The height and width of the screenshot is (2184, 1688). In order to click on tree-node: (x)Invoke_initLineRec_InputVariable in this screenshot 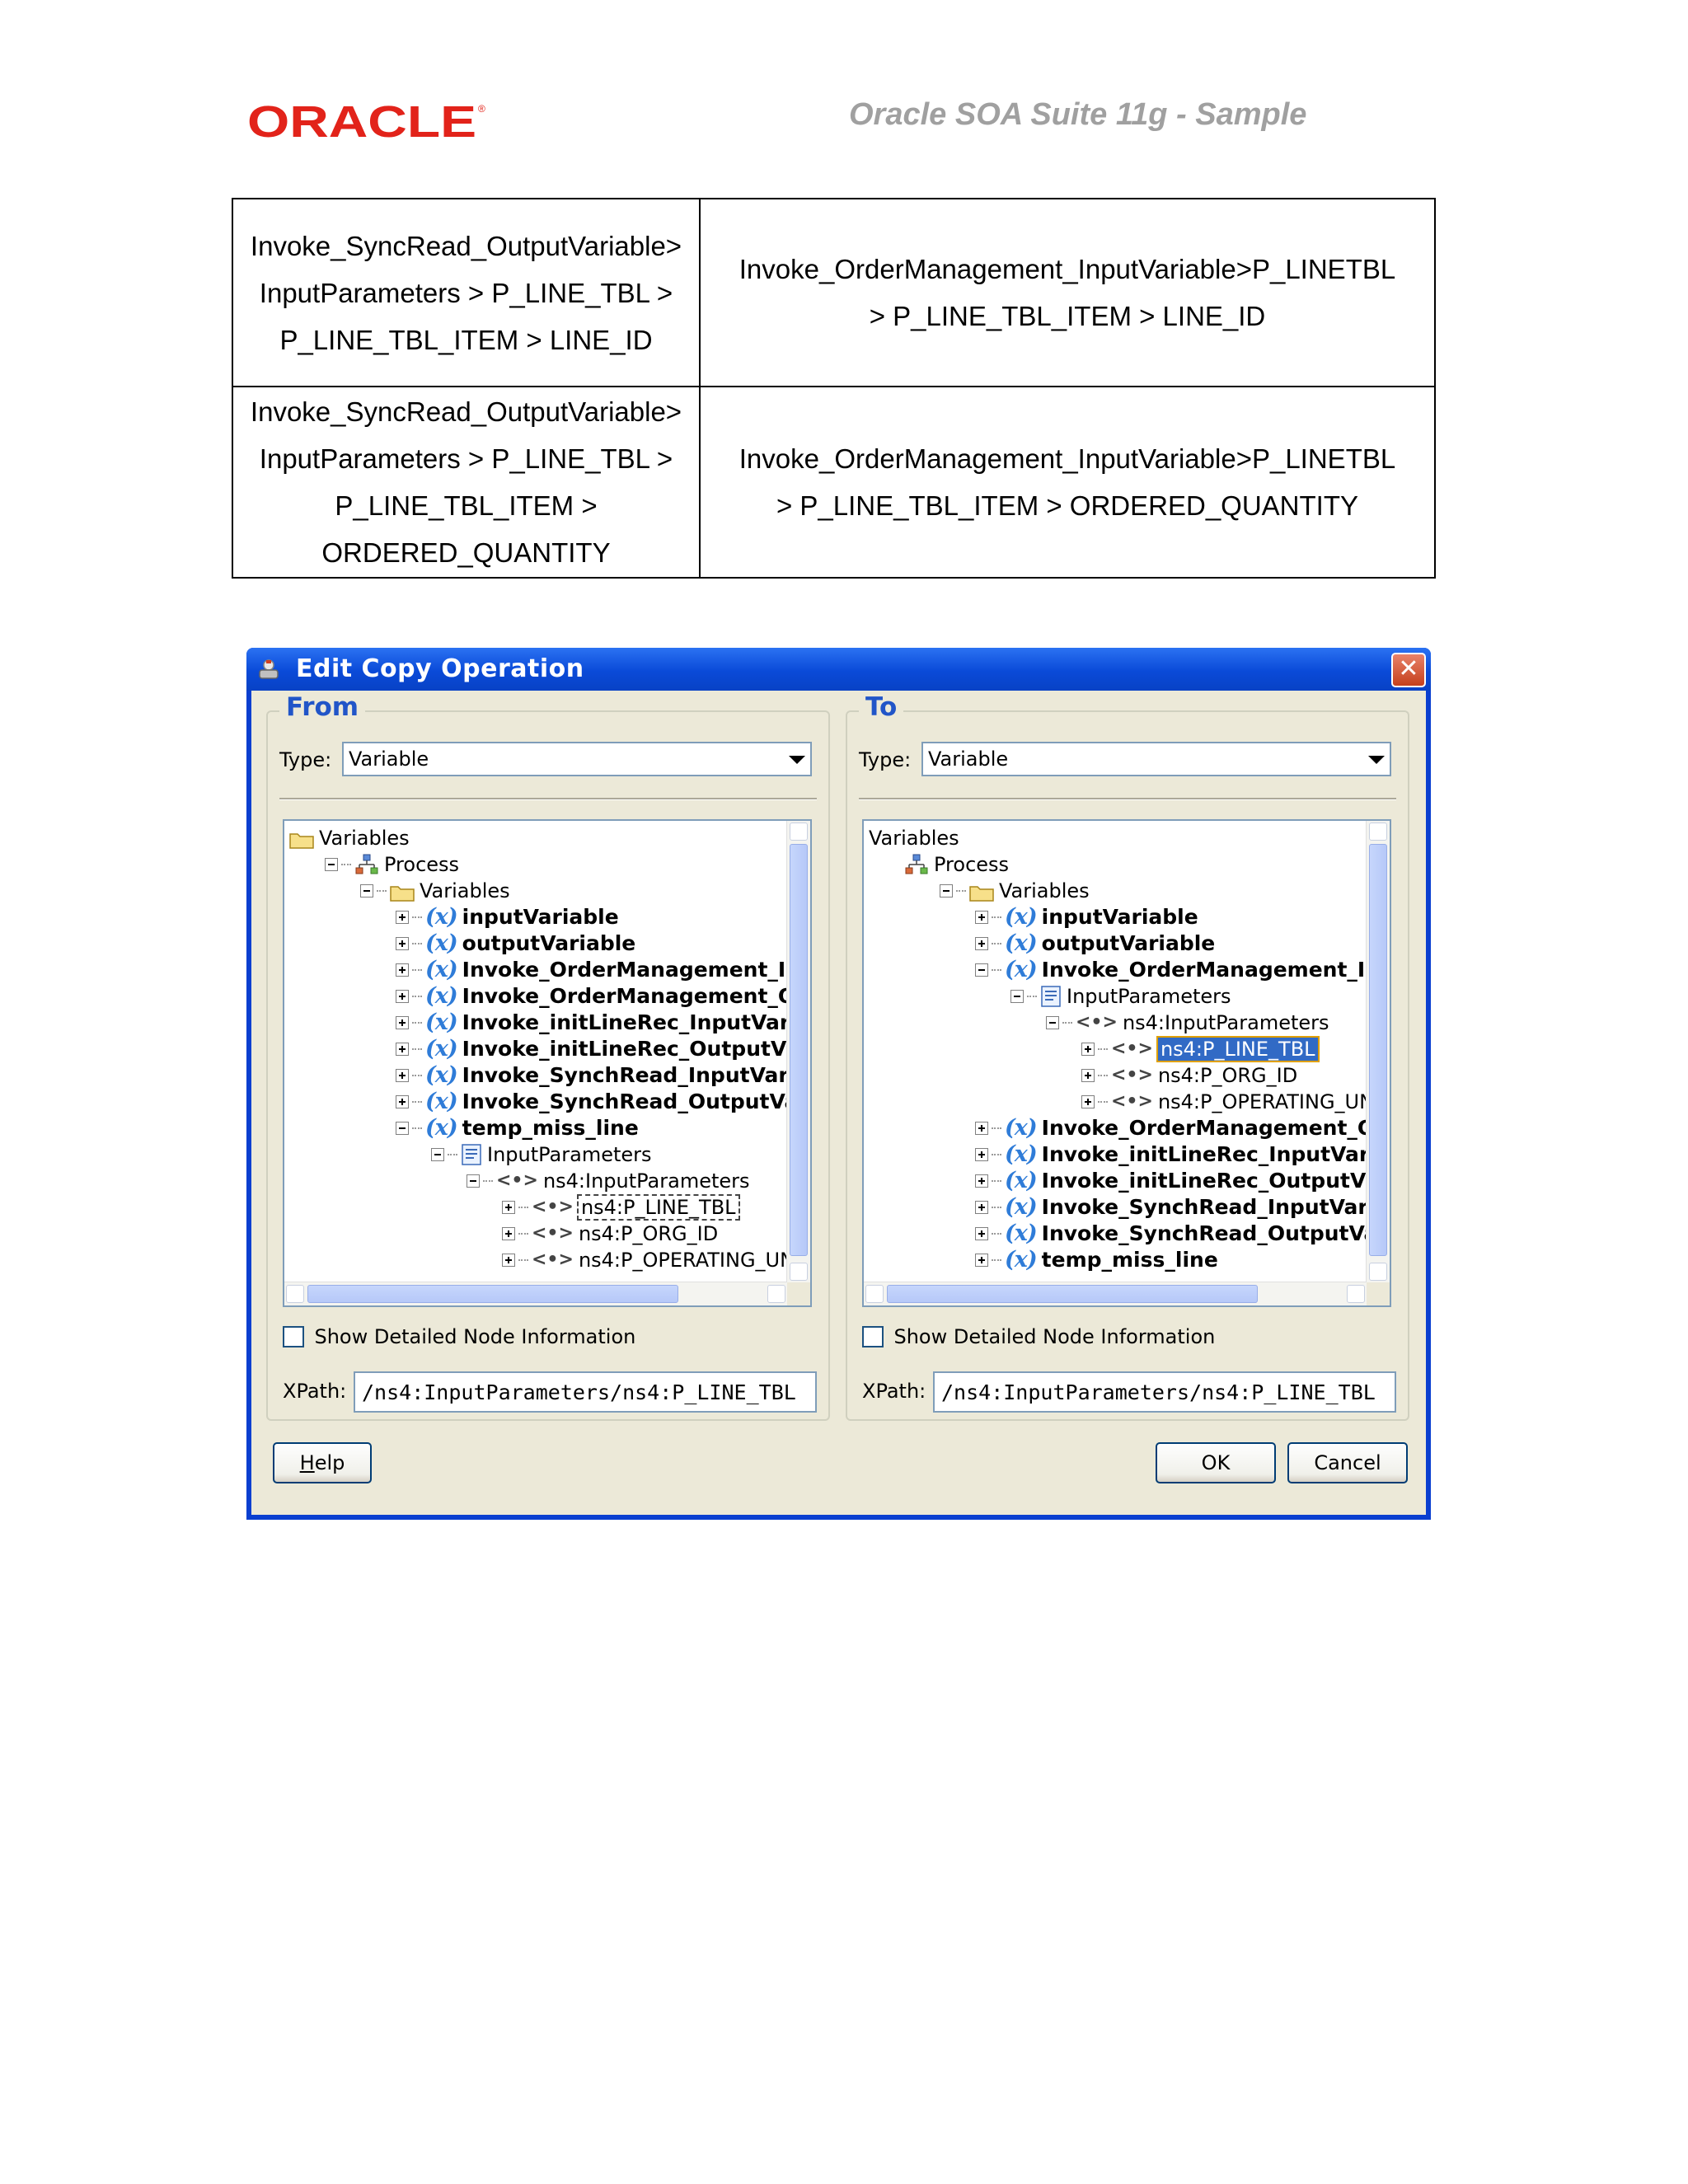, I will do `click(1171, 1154)`.